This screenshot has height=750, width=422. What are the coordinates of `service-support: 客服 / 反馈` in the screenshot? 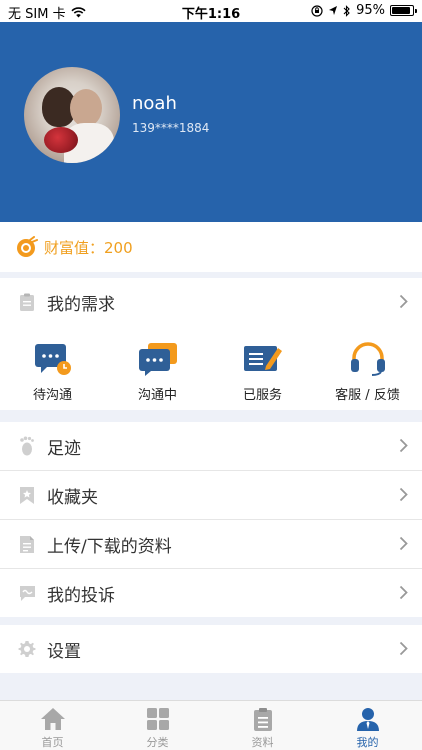 It's located at (367, 368).